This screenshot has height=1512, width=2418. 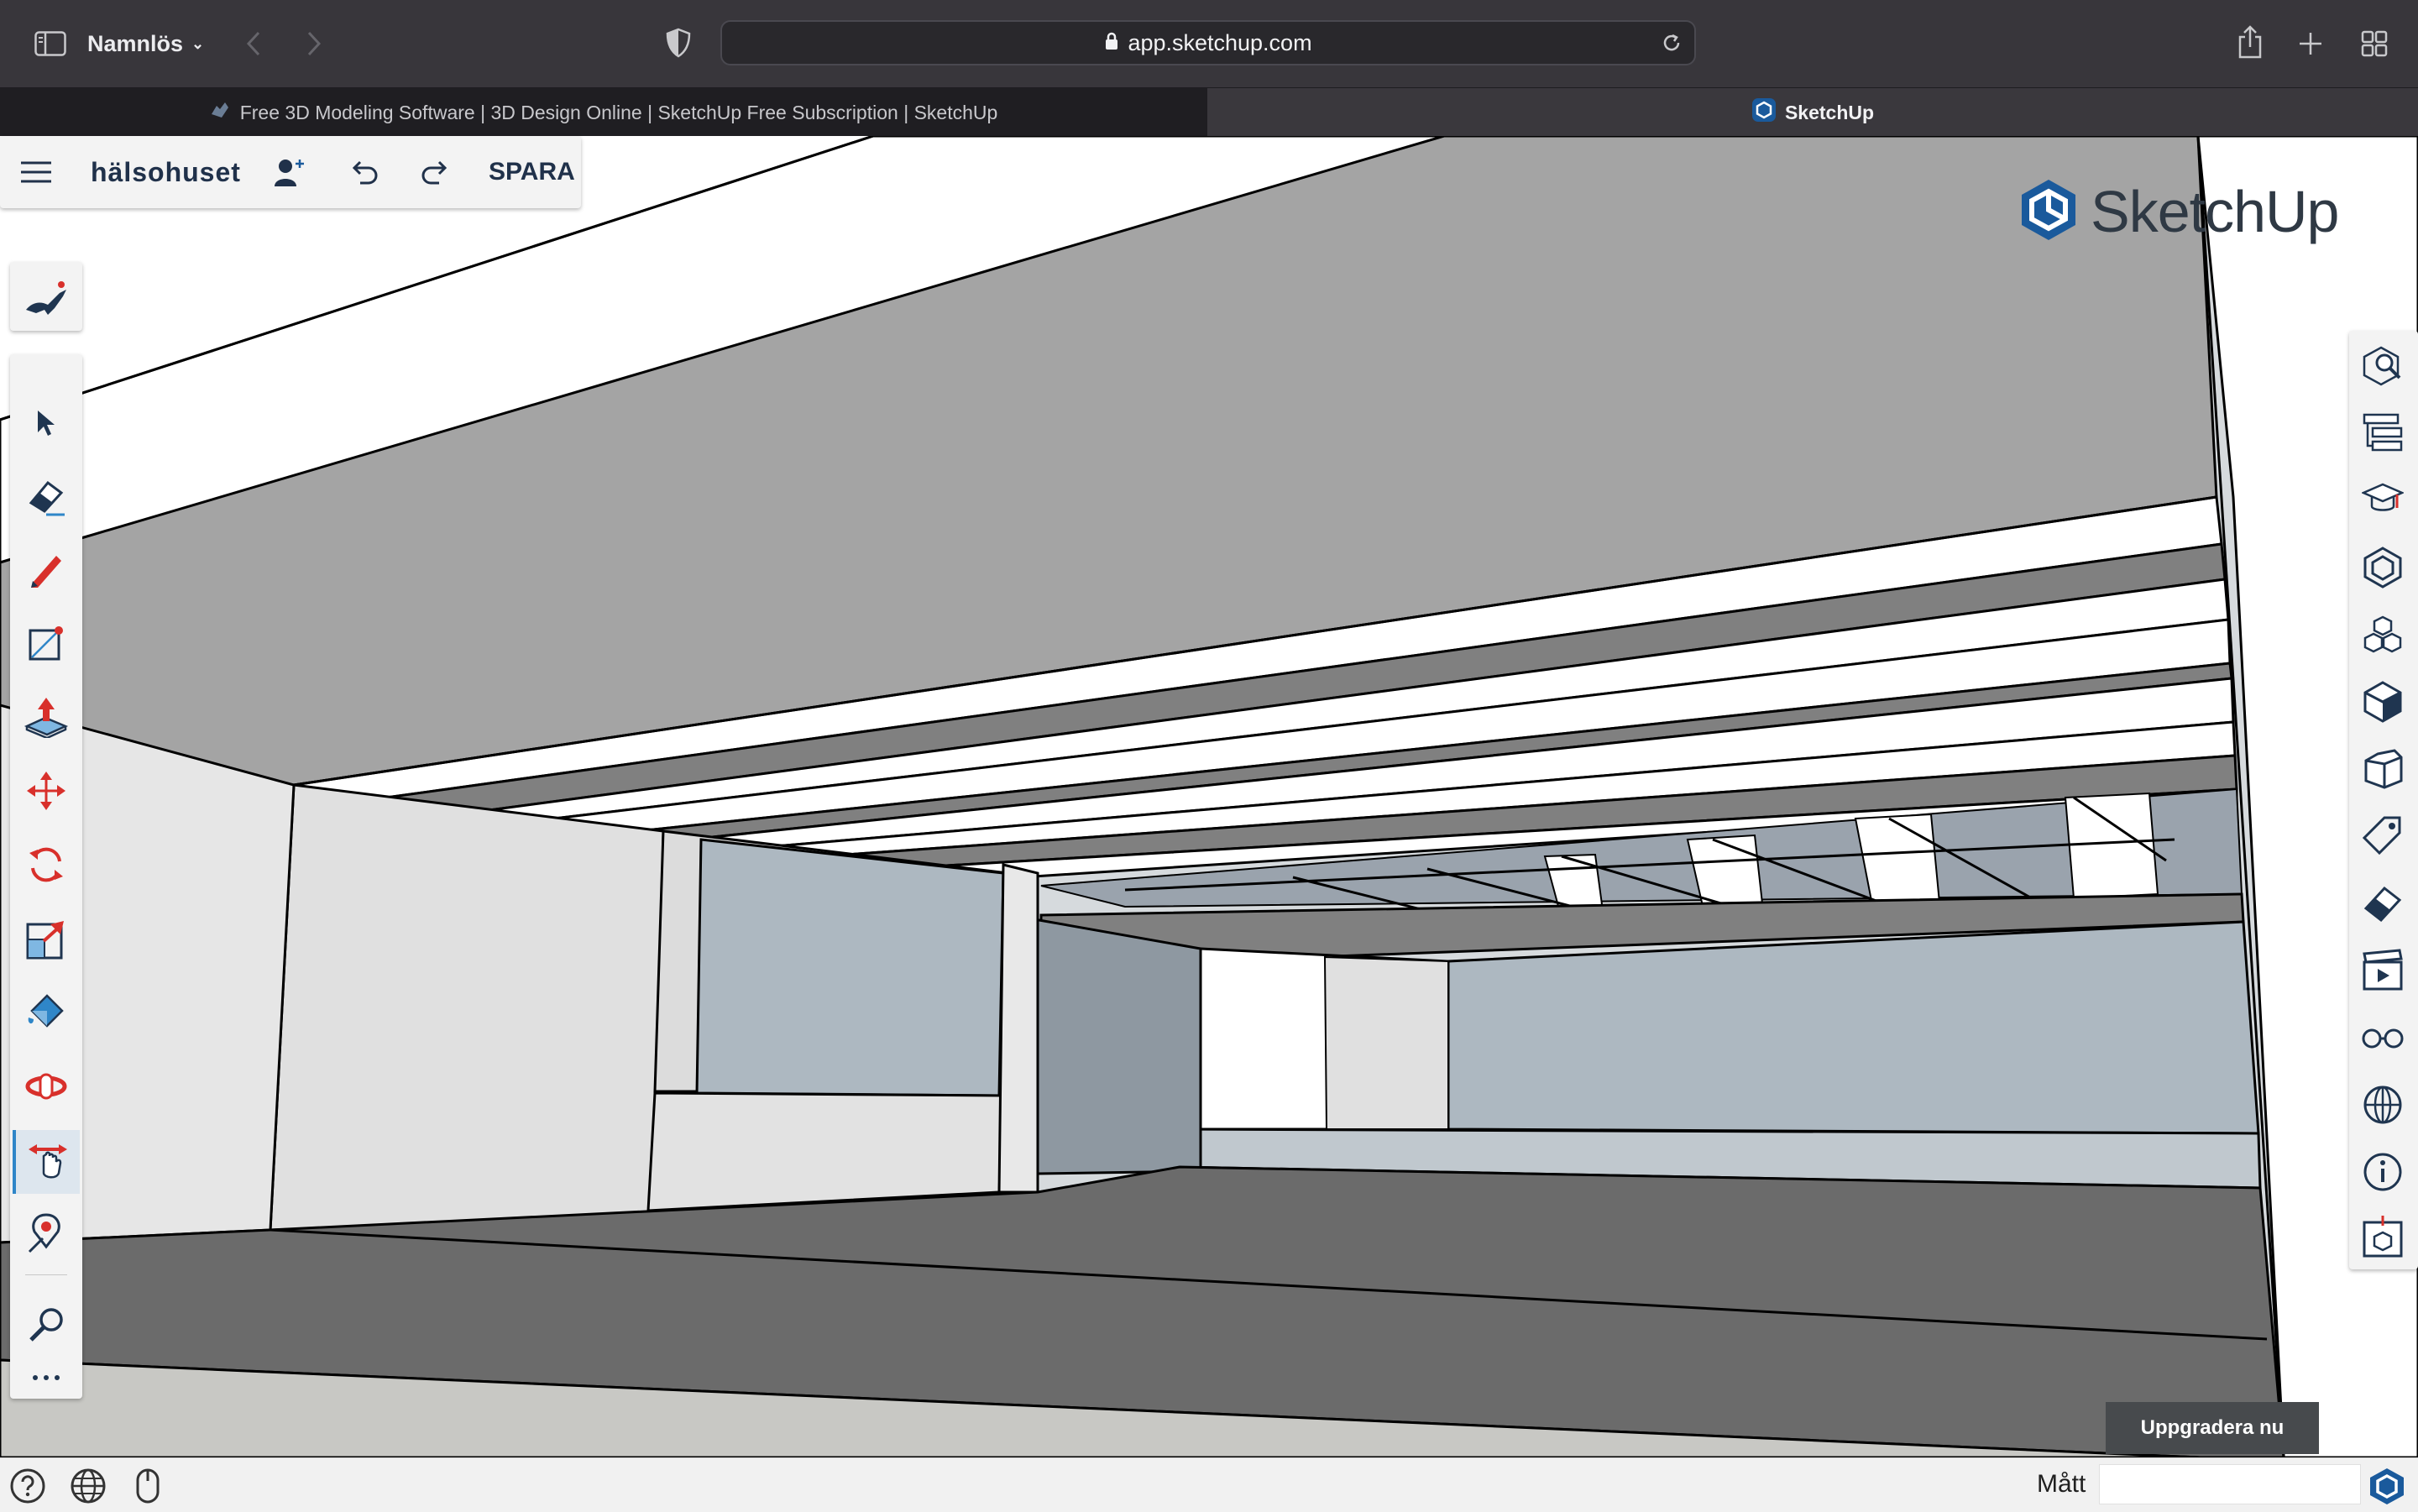 I want to click on orbit-tool, so click(x=46, y=1088).